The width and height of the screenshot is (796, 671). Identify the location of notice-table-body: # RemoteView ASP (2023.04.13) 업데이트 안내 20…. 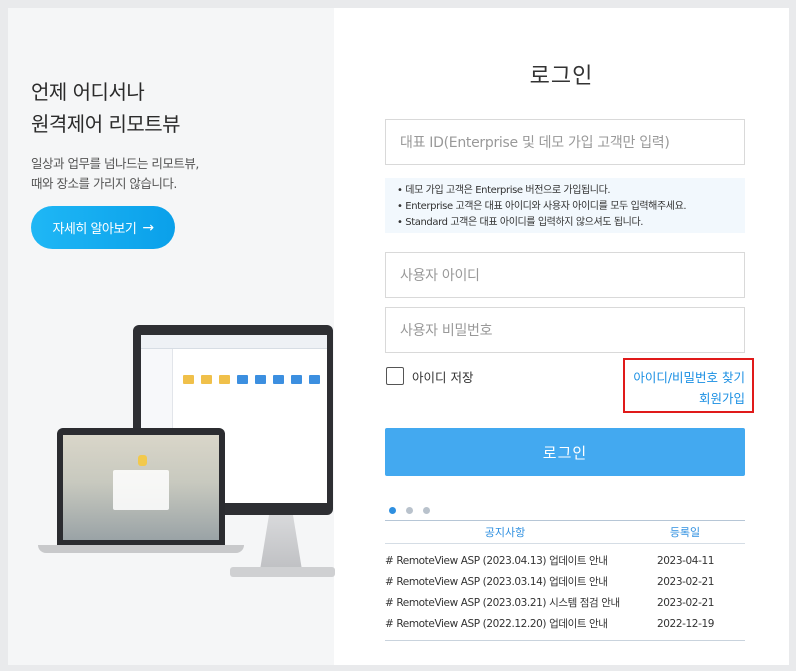
(565, 589).